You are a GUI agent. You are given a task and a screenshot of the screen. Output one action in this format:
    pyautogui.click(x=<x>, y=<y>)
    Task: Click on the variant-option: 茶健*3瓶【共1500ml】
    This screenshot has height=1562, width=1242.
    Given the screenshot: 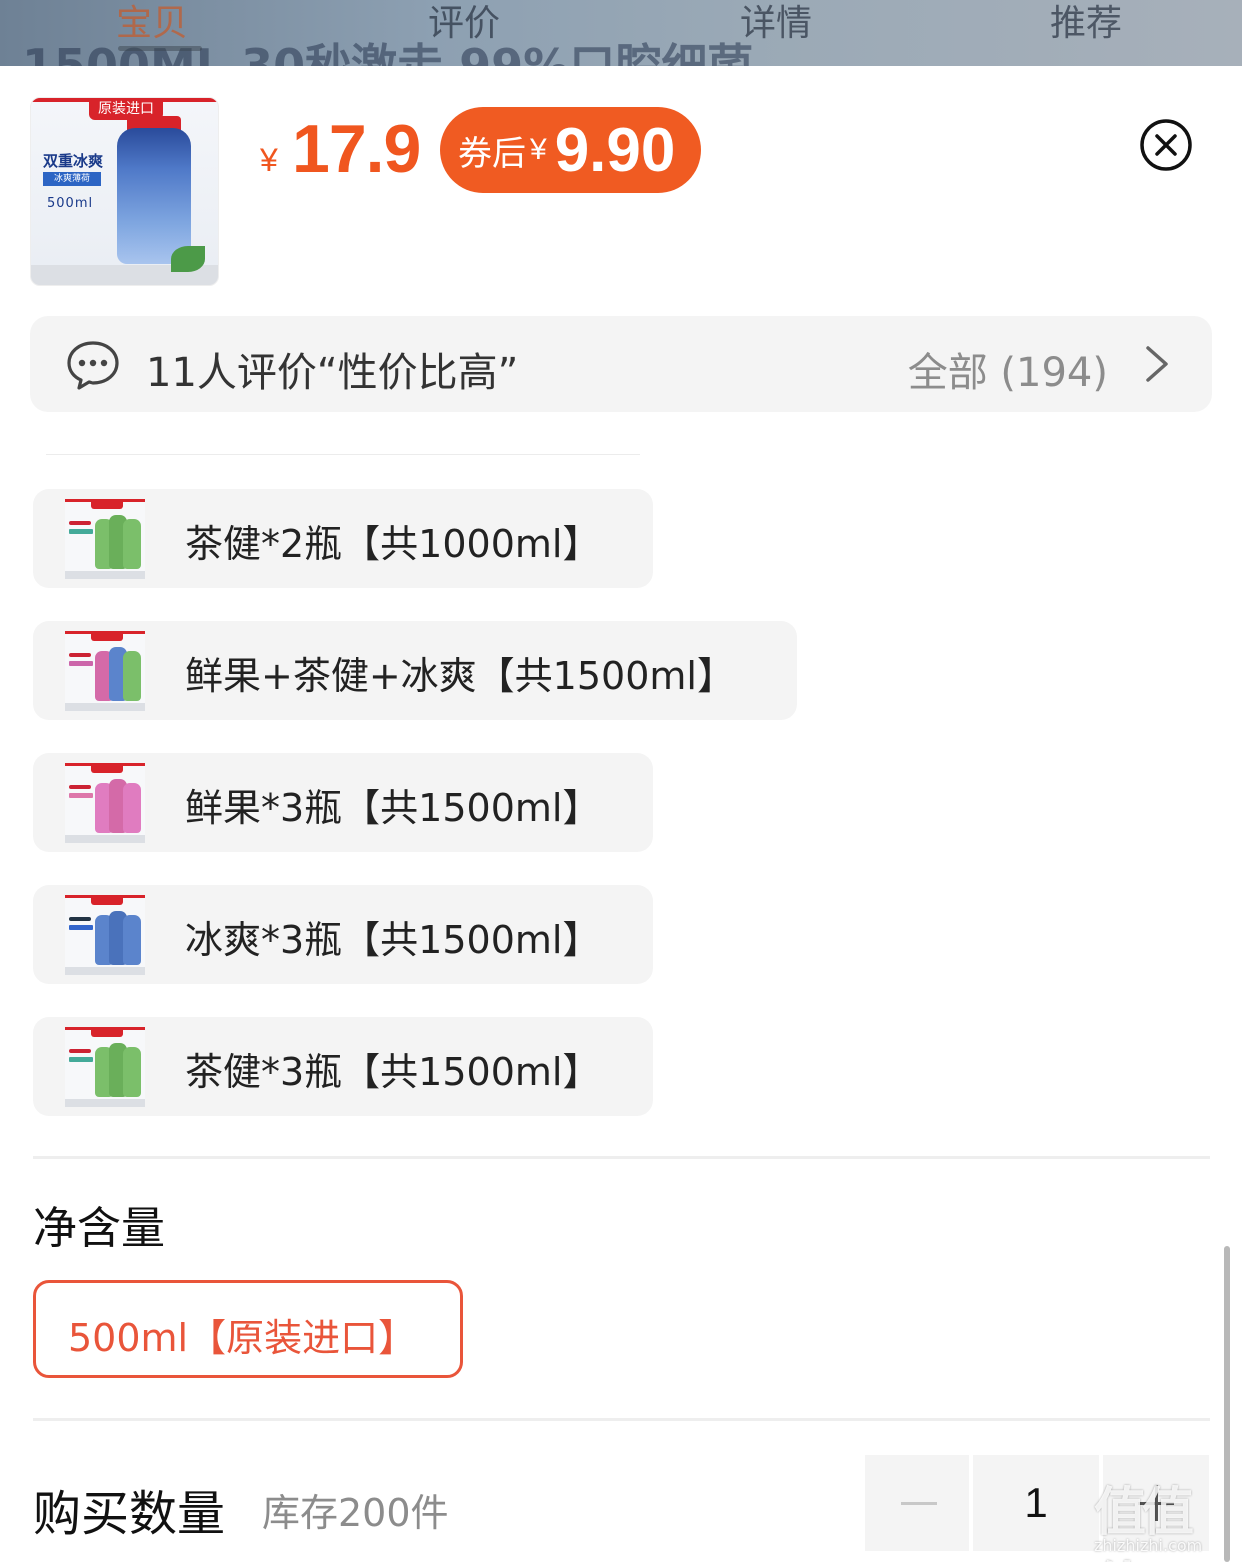 What is the action you would take?
    pyautogui.click(x=343, y=1066)
    